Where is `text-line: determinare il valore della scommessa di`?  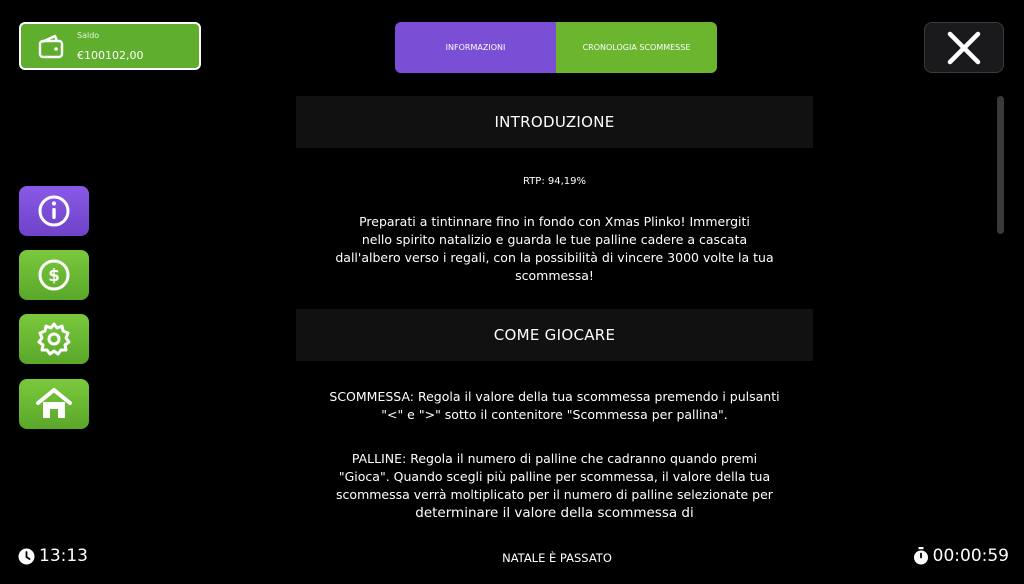 text-line: determinare il valore della scommessa di is located at coordinates (554, 513).